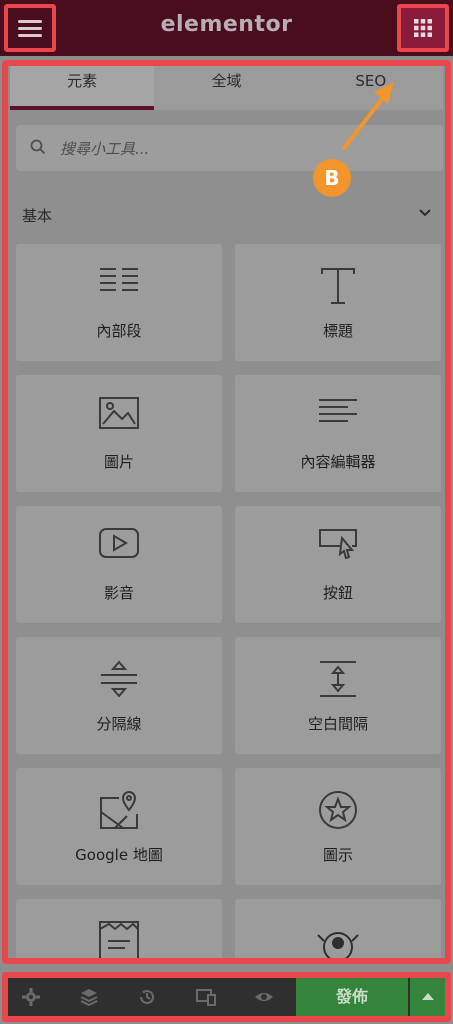 This screenshot has width=453, height=1024. What do you see at coordinates (427, 997) in the screenshot?
I see `publish-options-button` at bounding box center [427, 997].